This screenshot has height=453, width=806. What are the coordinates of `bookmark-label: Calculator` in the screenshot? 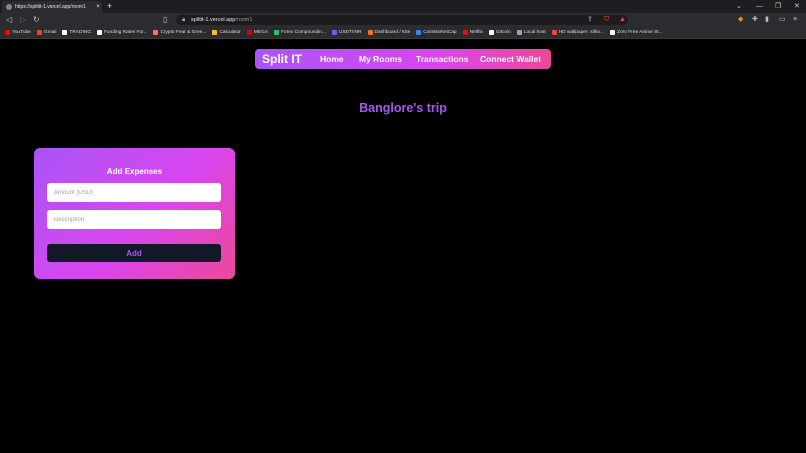 It's located at (230, 32).